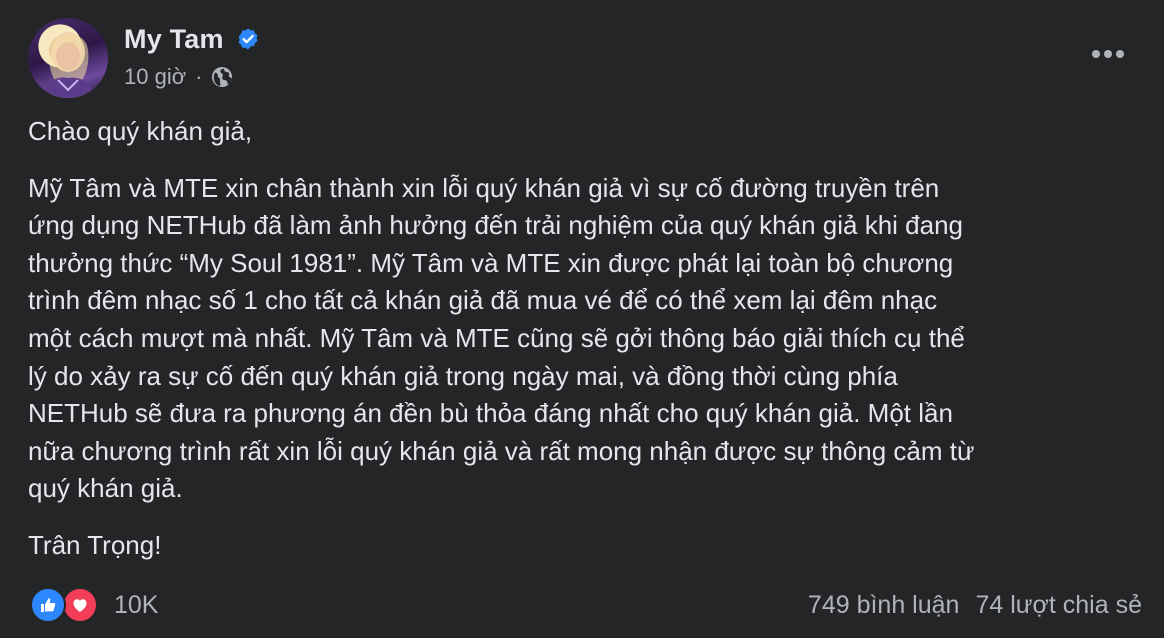  What do you see at coordinates (95, 544) in the screenshot?
I see `post-line: Trân Trọng!` at bounding box center [95, 544].